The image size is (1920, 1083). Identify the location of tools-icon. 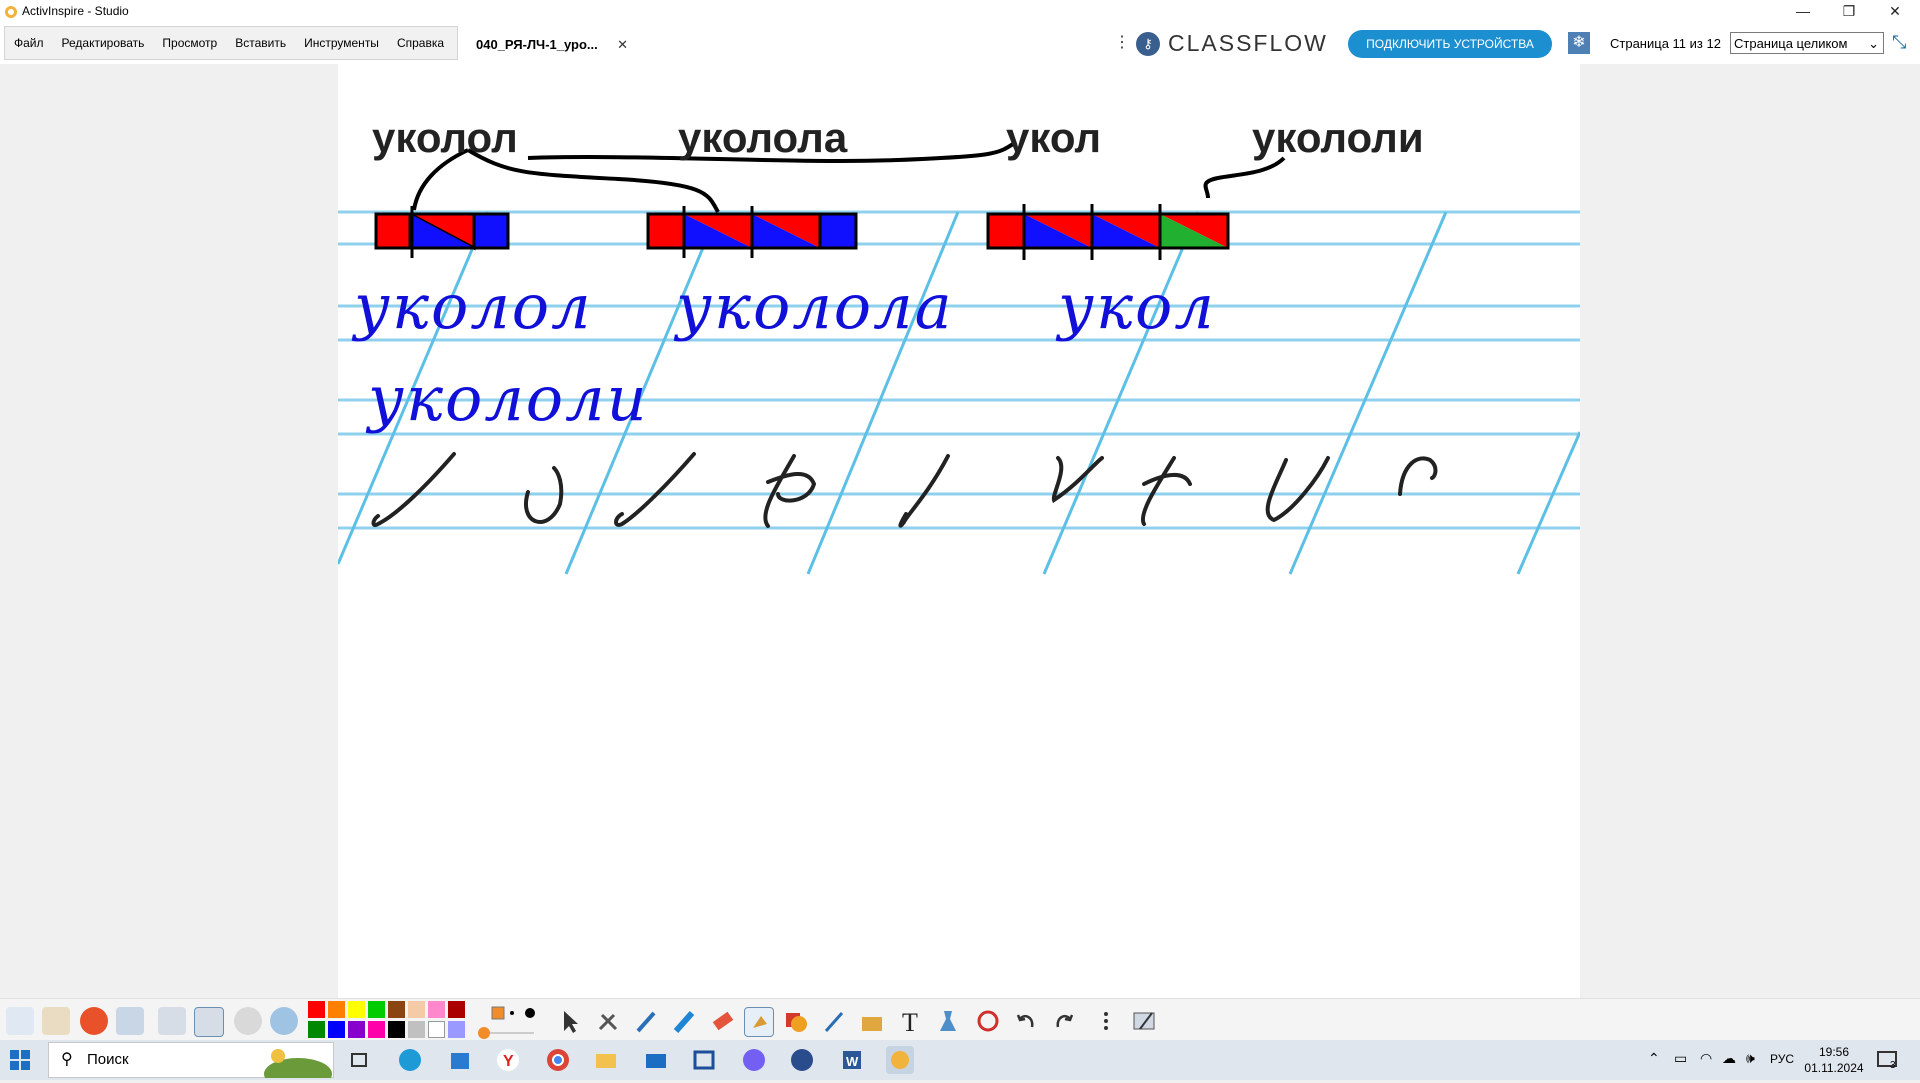
(608, 1021).